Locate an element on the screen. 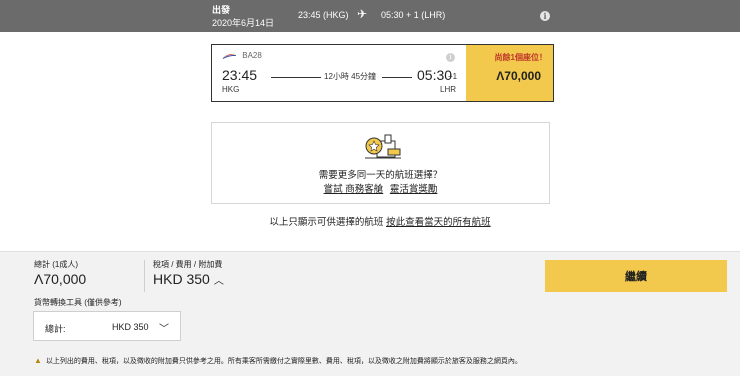 This screenshot has width=740, height=376. flexible-reward-link: 靈活賞獎勵 is located at coordinates (414, 189).